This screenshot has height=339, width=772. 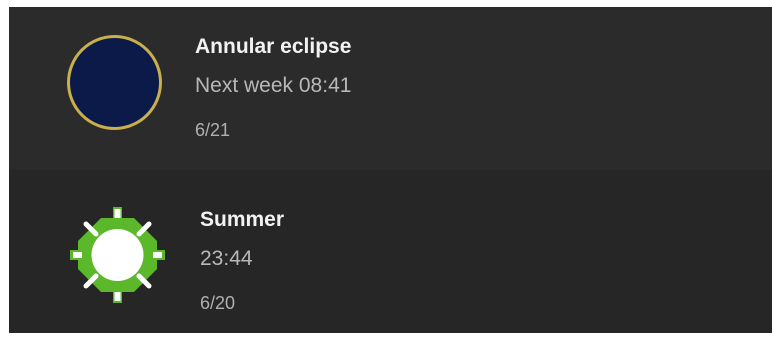 What do you see at coordinates (242, 219) in the screenshot?
I see `event-title: Summer` at bounding box center [242, 219].